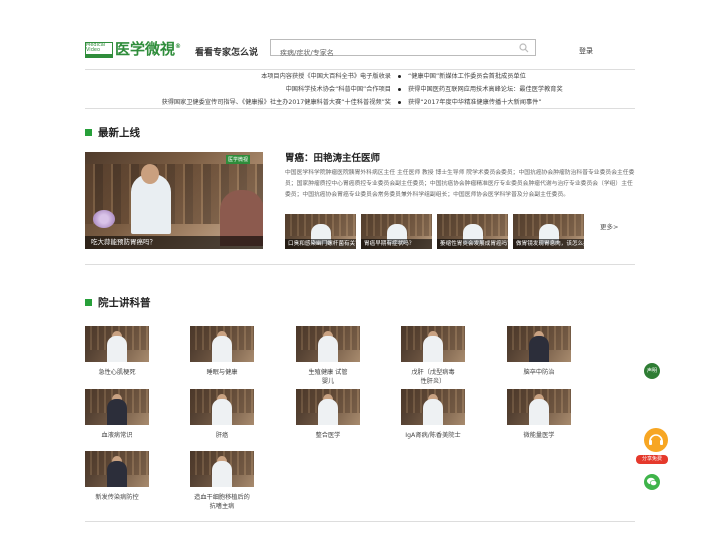 Image resolution: width=720 pixels, height=540 pixels. I want to click on search-input, so click(386, 53).